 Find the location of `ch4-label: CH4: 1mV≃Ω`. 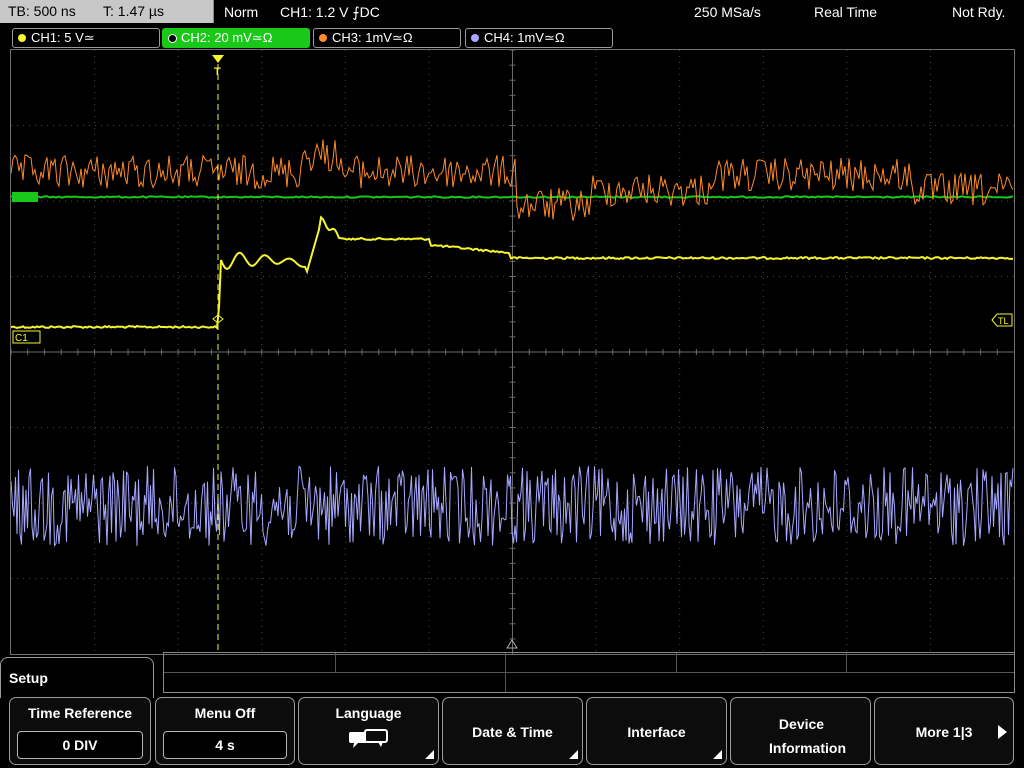

ch4-label: CH4: 1mV≃Ω is located at coordinates (524, 37).